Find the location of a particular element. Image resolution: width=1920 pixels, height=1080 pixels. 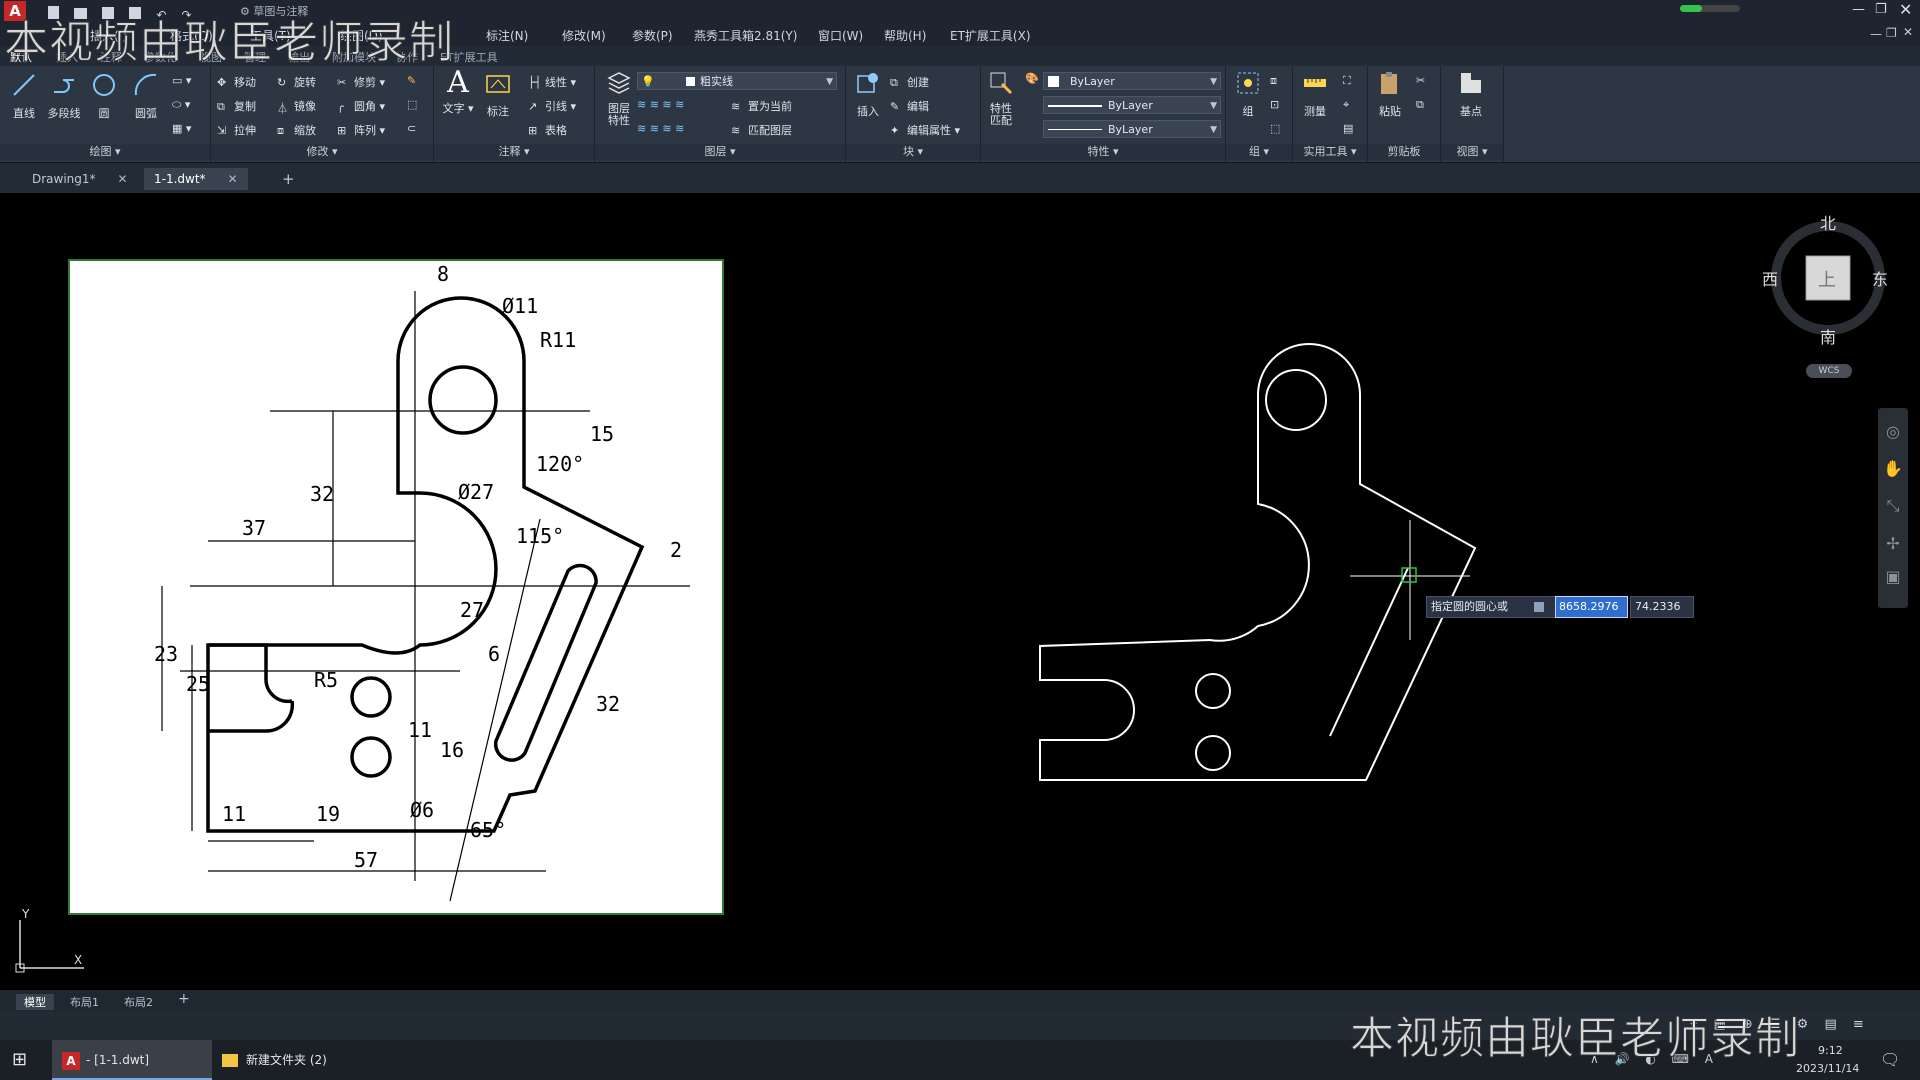

panel-modify-label: 修改 ▾ is located at coordinates (322, 152).